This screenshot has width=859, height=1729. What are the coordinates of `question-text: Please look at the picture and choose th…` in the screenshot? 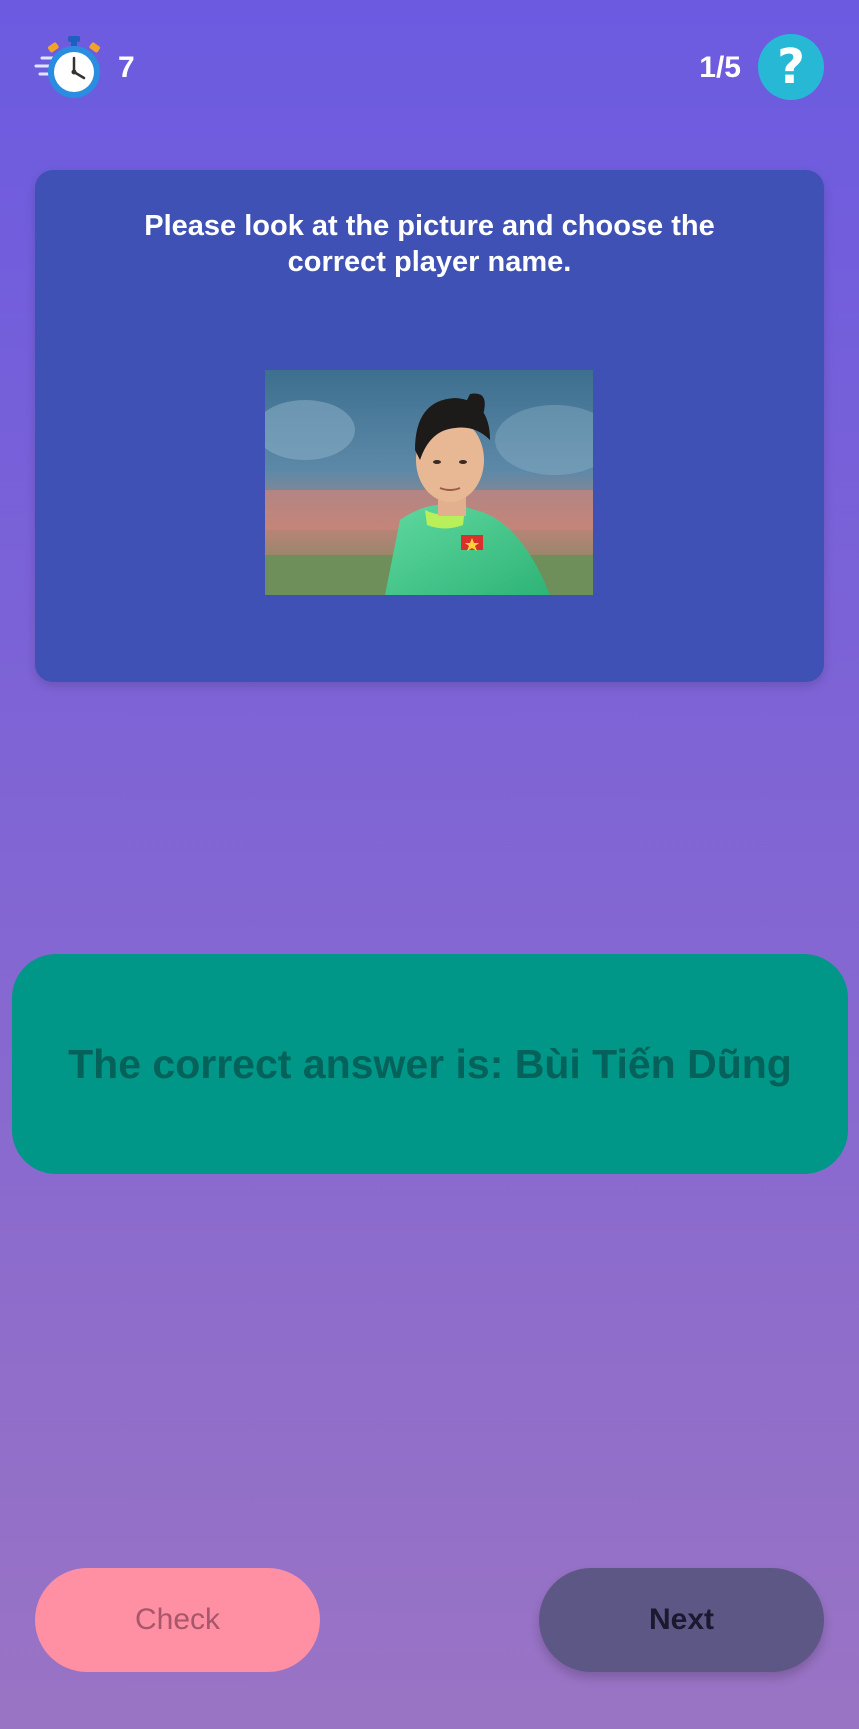 It's located at (429, 244).